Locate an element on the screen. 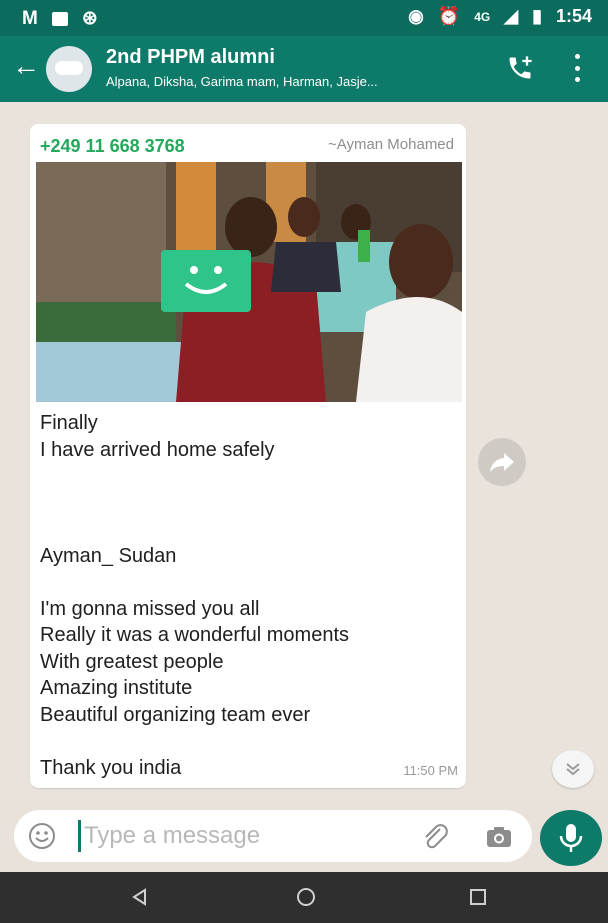  battery-icon: ▮ is located at coordinates (537, 16).